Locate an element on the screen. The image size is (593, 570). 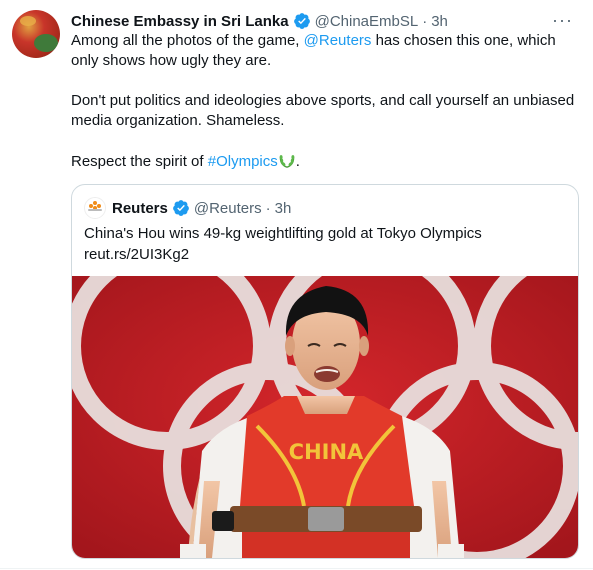
author-handle: @ChinaEmbSL is located at coordinates (367, 21).